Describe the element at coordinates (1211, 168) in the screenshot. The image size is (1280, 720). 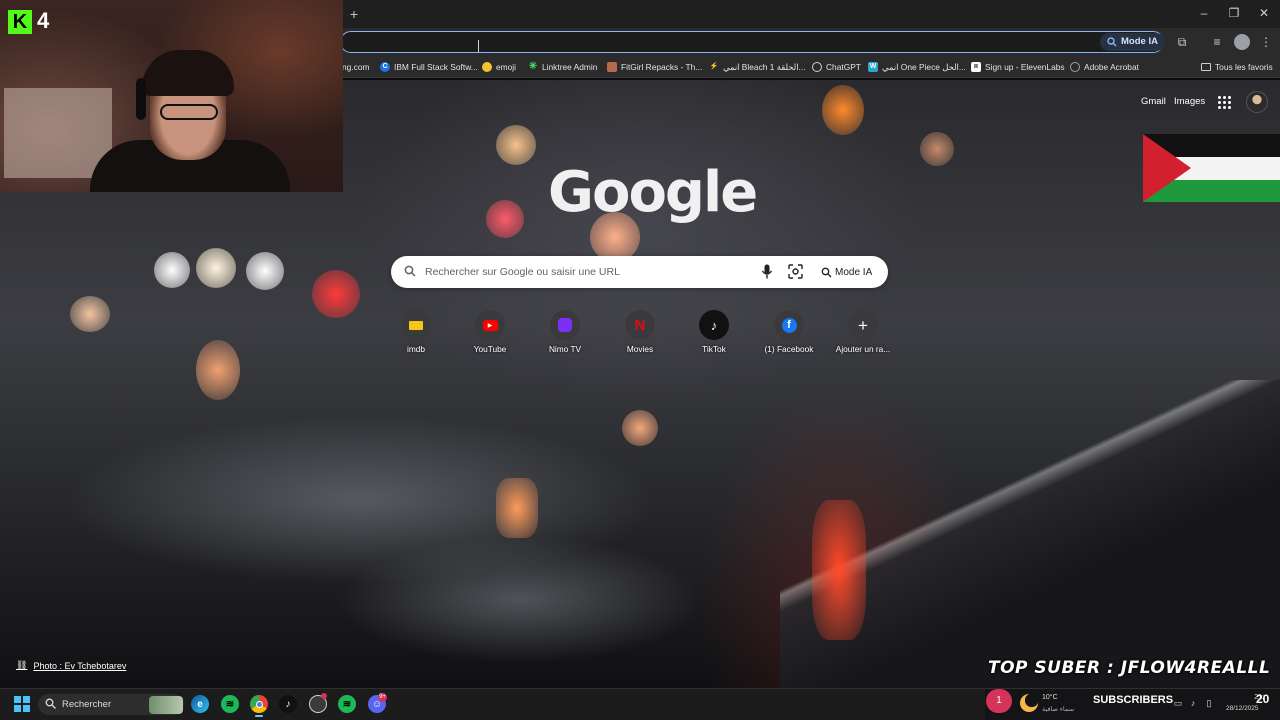
I see `palestine-flag` at that location.